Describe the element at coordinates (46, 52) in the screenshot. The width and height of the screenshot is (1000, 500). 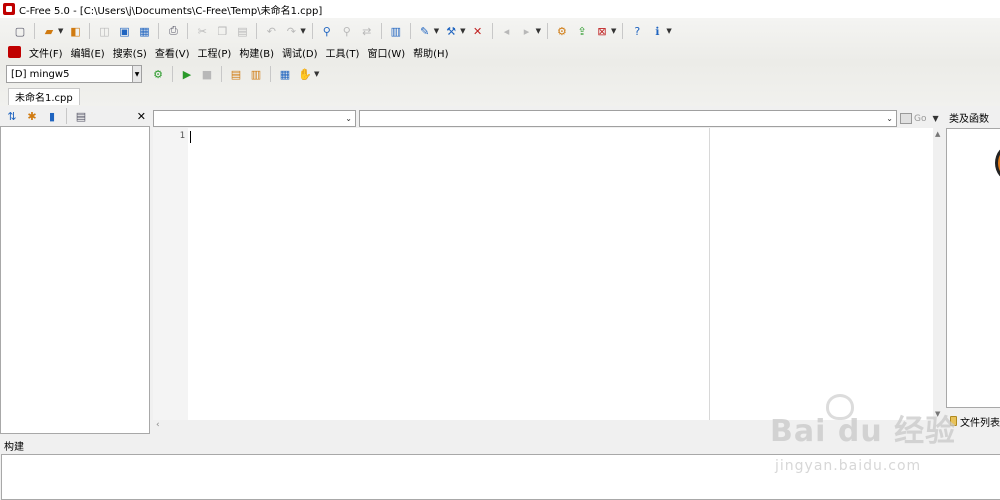
I see `menu-file: 文件(F)` at that location.